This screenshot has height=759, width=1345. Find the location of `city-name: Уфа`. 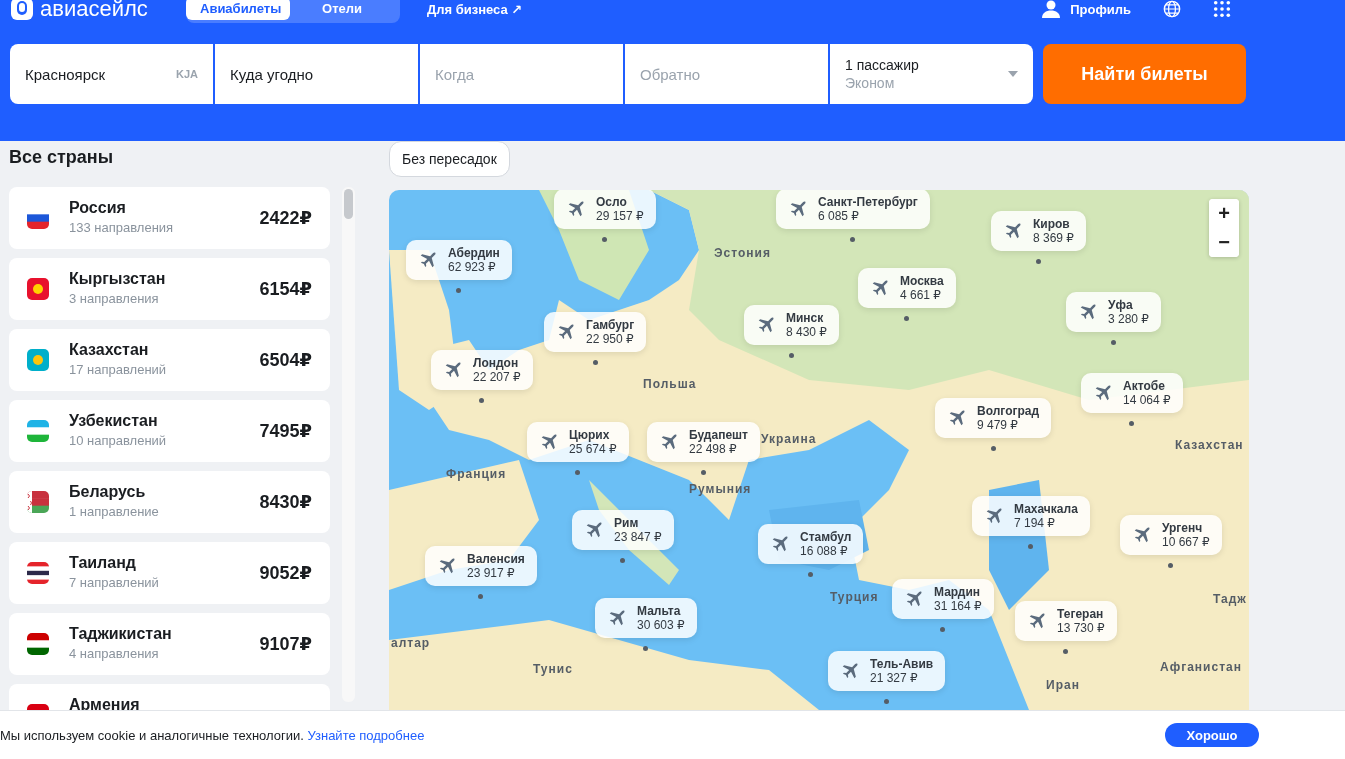

city-name: Уфа is located at coordinates (1121, 305).